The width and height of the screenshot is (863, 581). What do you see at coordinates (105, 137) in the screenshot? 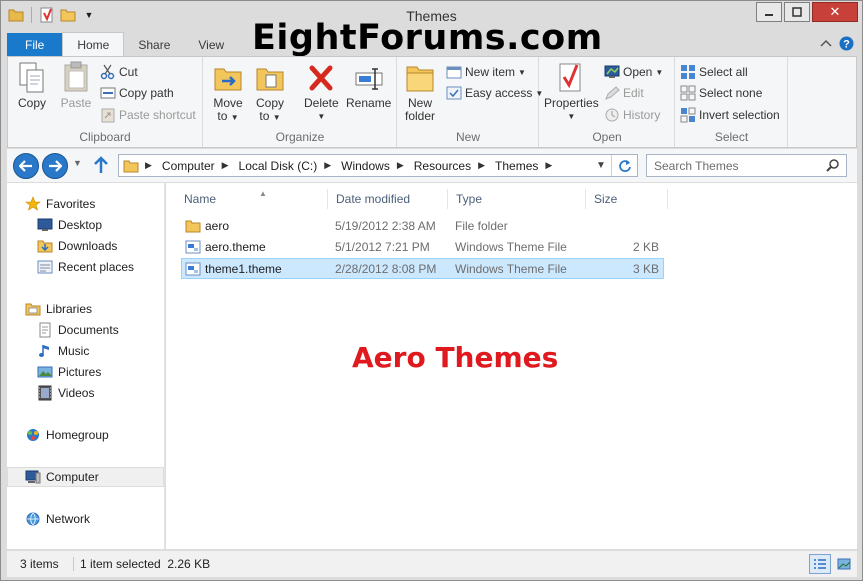
I see `clipboard-group-label: Clipboard` at bounding box center [105, 137].